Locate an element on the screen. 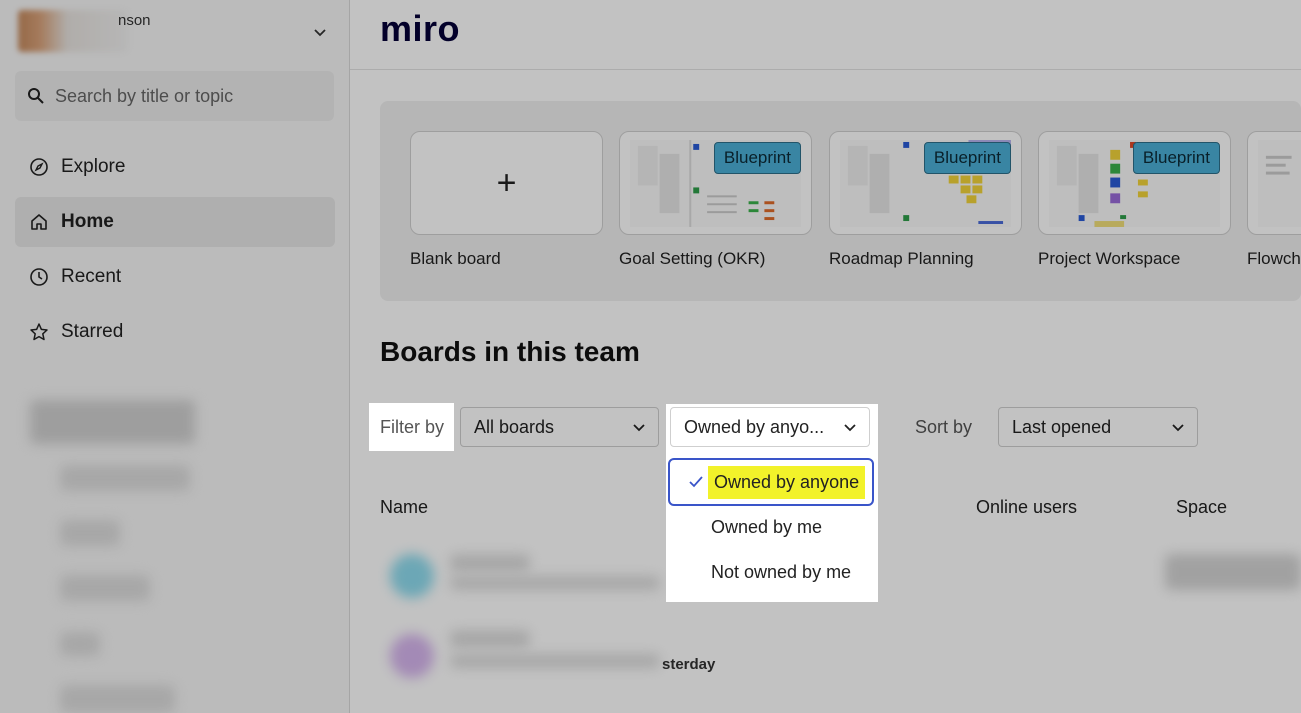 The height and width of the screenshot is (713, 1301). table-row: sterday is located at coordinates (840, 655).